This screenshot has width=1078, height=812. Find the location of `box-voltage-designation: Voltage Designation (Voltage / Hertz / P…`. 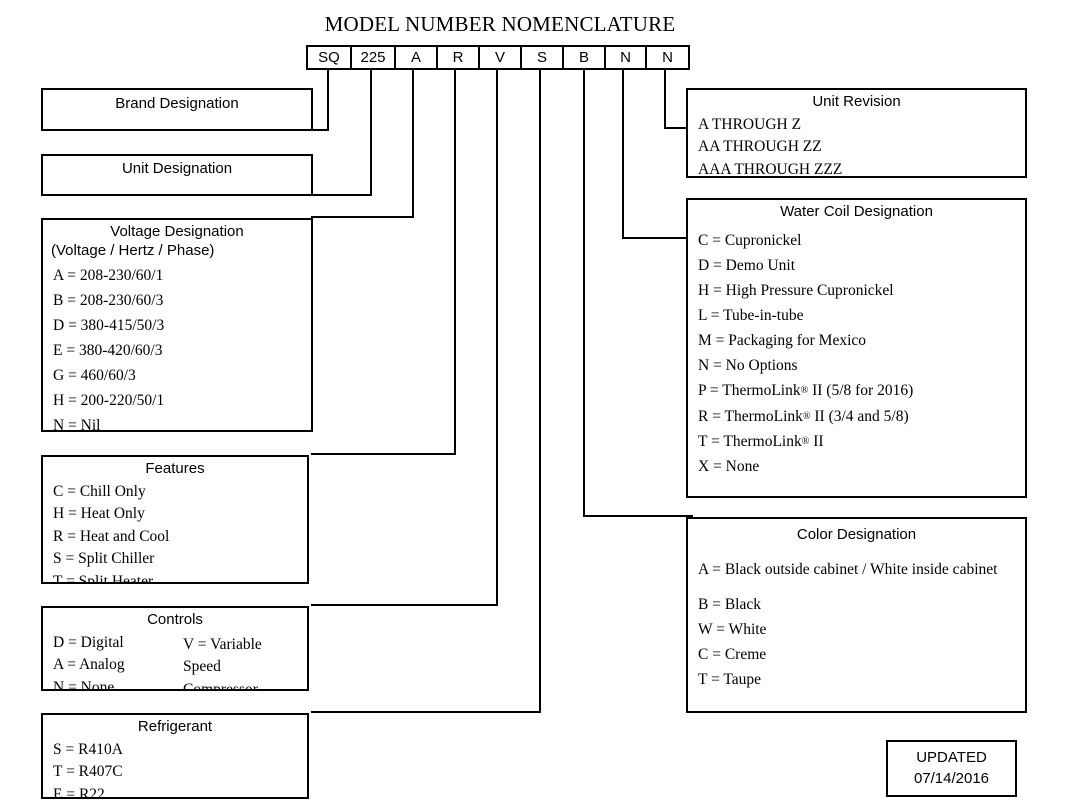

box-voltage-designation: Voltage Designation (Voltage / Hertz / P… is located at coordinates (177, 325).